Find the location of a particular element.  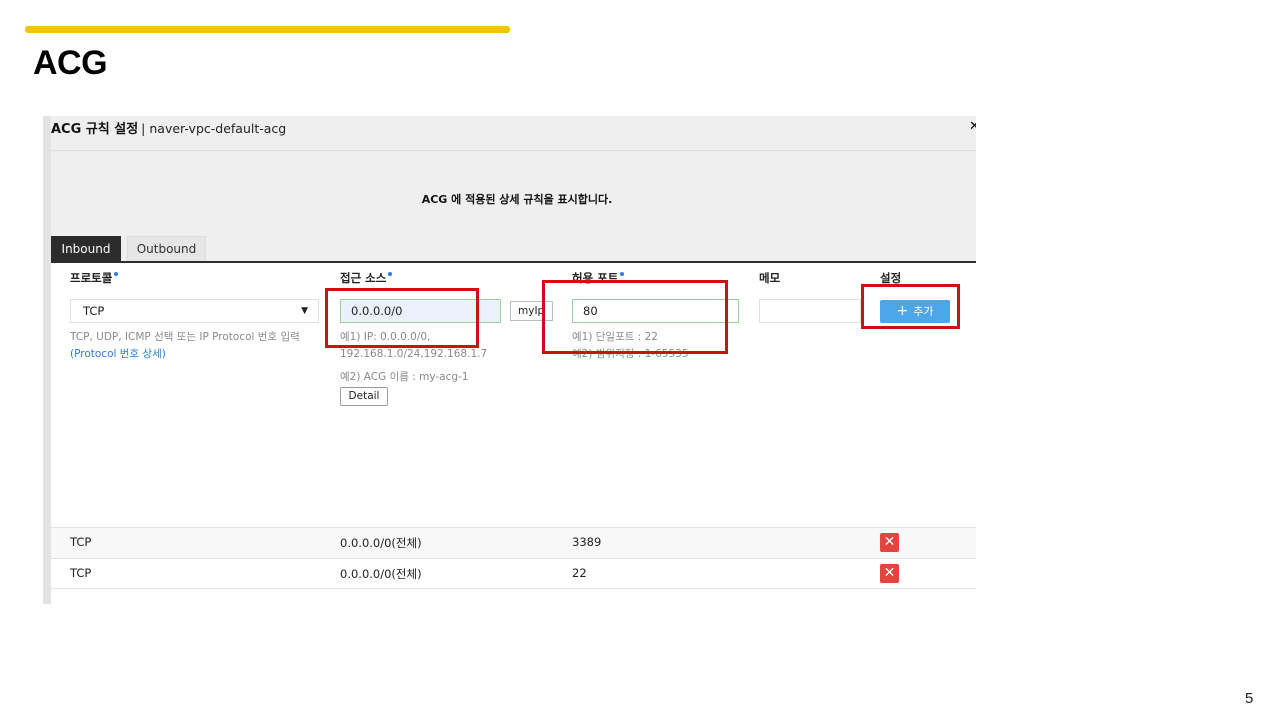

highlight-source-box is located at coordinates (402, 318).